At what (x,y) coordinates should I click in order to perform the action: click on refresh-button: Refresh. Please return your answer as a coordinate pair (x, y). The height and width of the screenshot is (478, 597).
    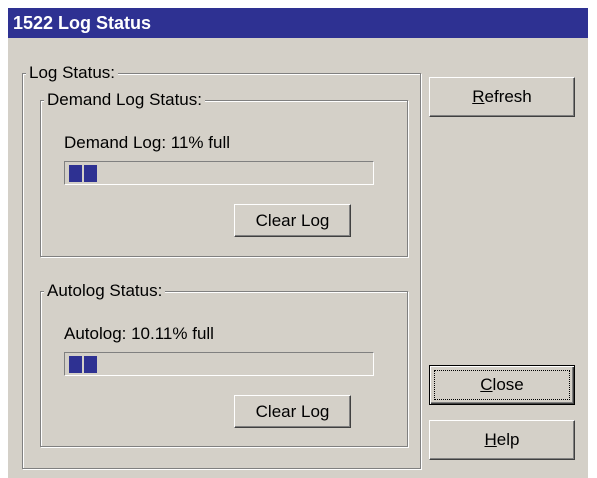
    Looking at the image, I should click on (502, 97).